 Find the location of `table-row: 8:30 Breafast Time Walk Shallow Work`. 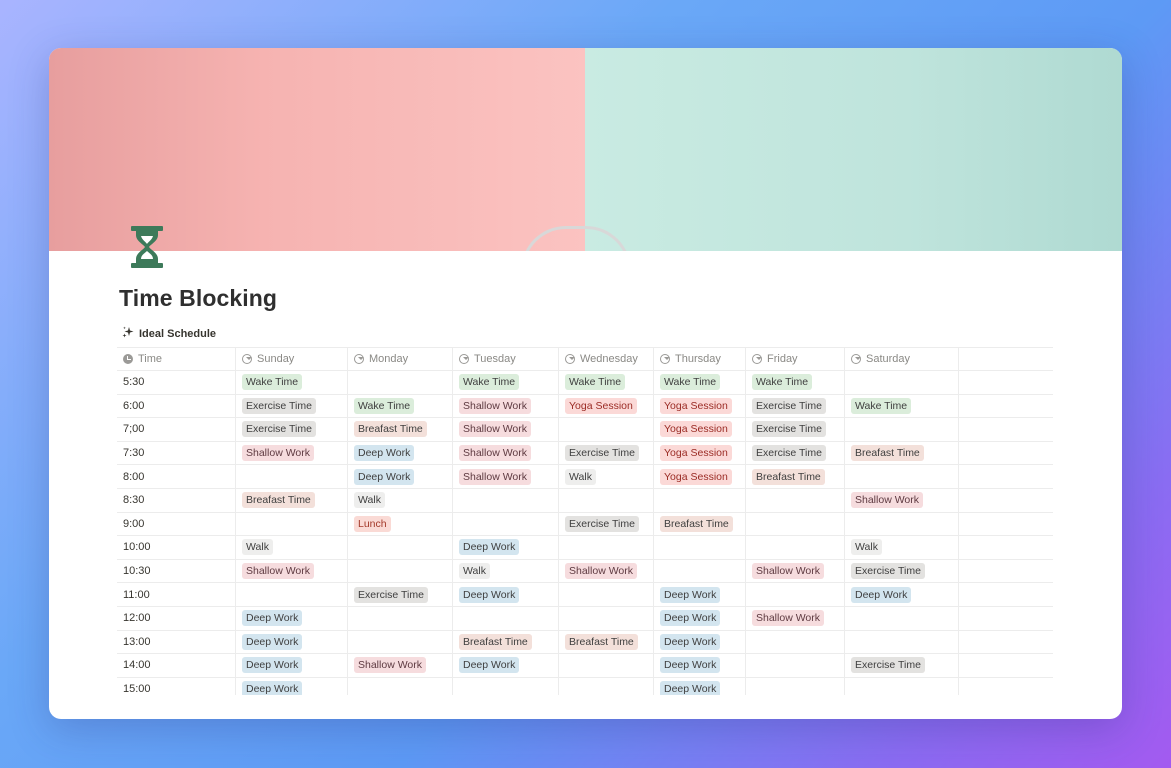

table-row: 8:30 Breafast Time Walk Shallow Work is located at coordinates (585, 500).